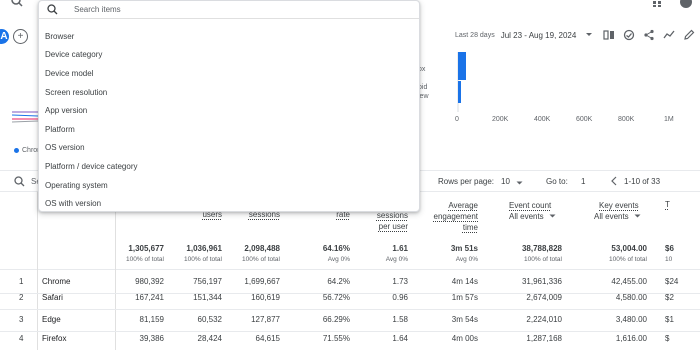  What do you see at coordinates (614, 182) in the screenshot?
I see `prev-page-icon` at bounding box center [614, 182].